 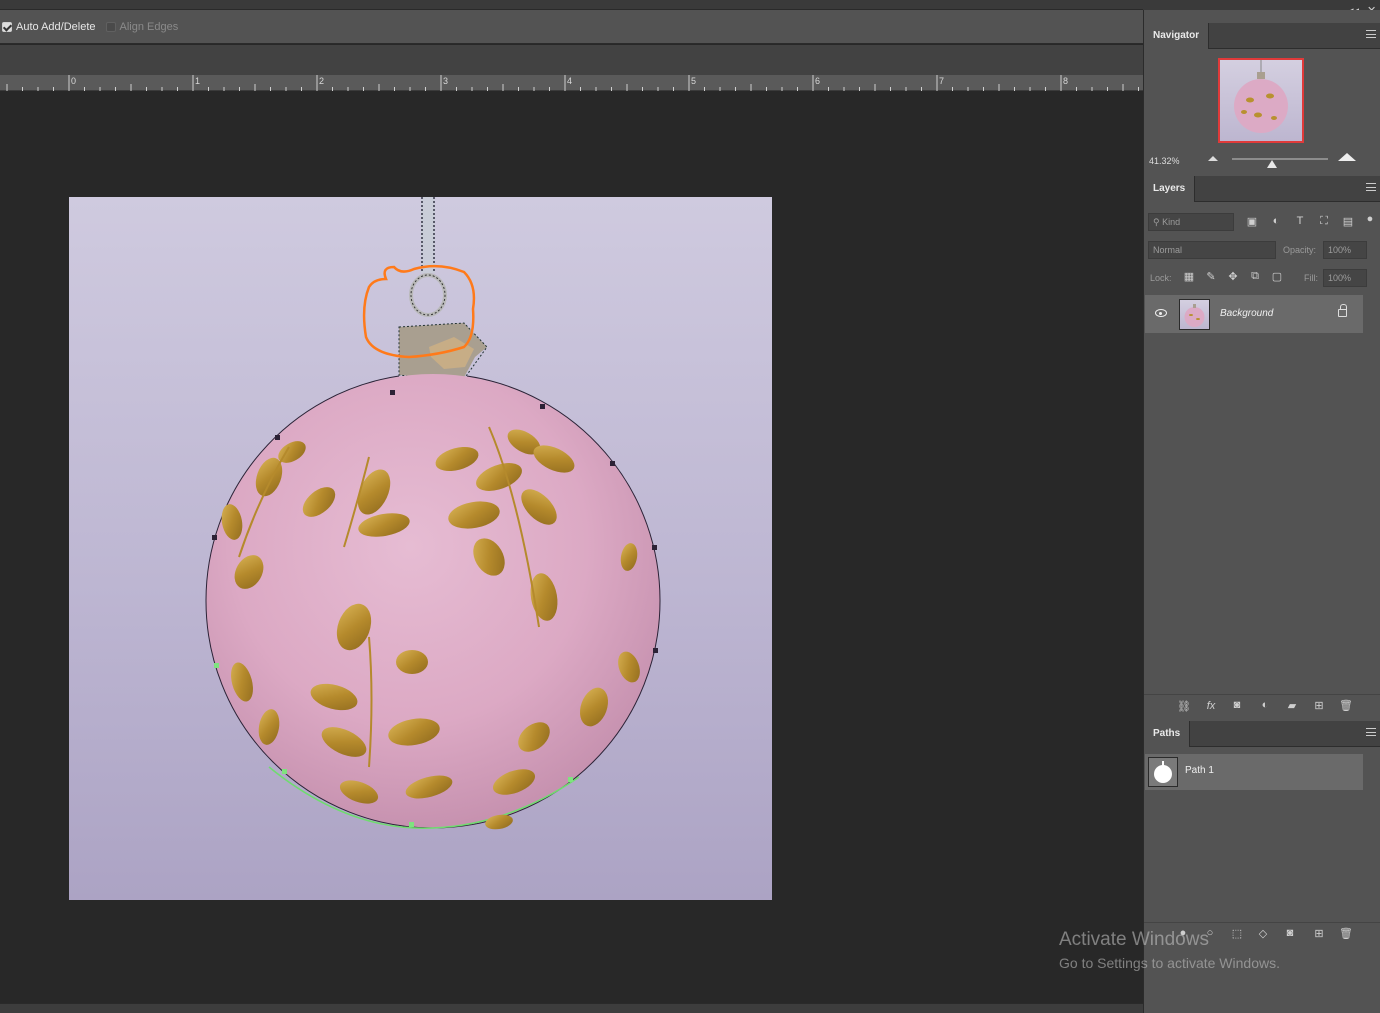 I want to click on auto-add-delete-checkbox, so click(x=7, y=26).